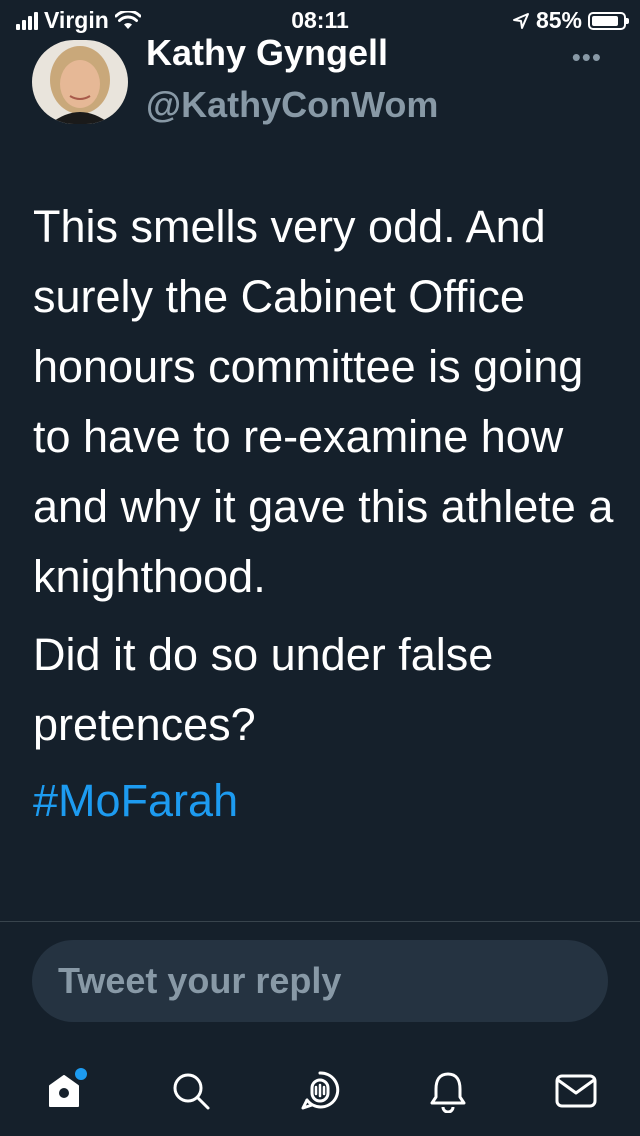 Image resolution: width=640 pixels, height=1136 pixels. I want to click on tweet-paragraph: Did it do so under false pretences?, so click(263, 689).